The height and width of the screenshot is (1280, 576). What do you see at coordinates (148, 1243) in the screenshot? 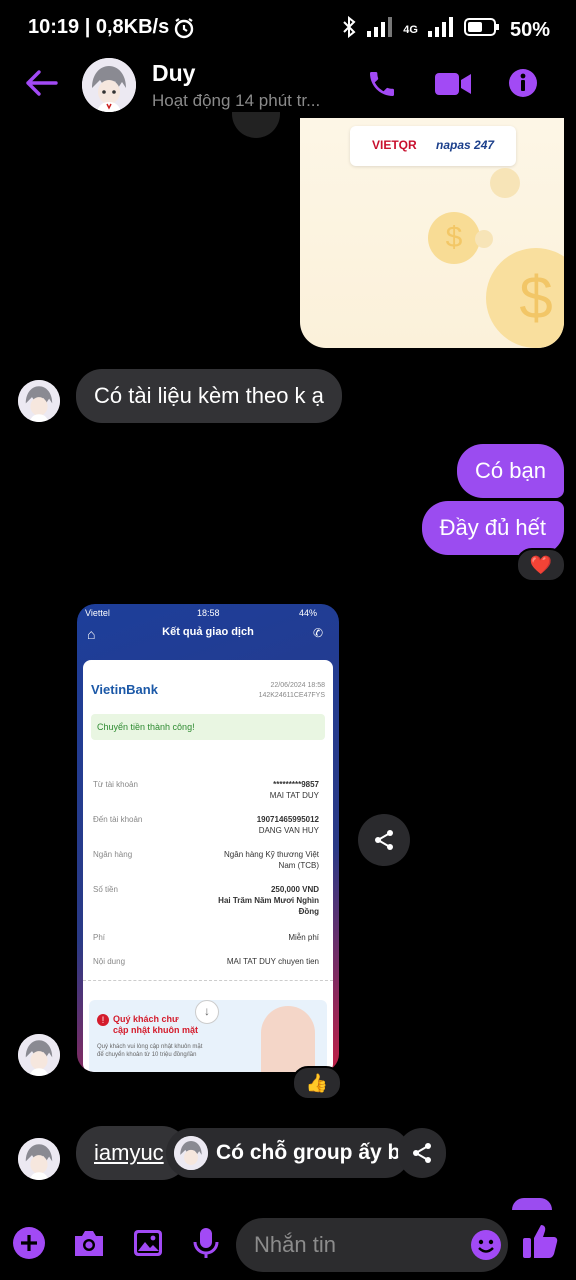
I see `image-icon` at bounding box center [148, 1243].